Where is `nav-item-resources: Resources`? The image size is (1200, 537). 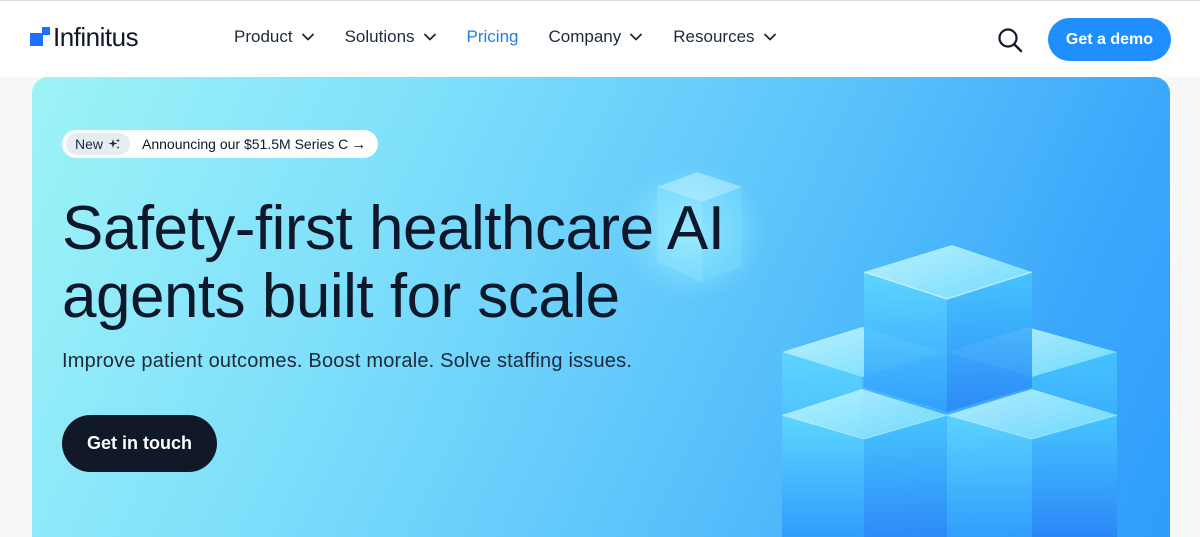
nav-item-resources: Resources is located at coordinates (724, 37).